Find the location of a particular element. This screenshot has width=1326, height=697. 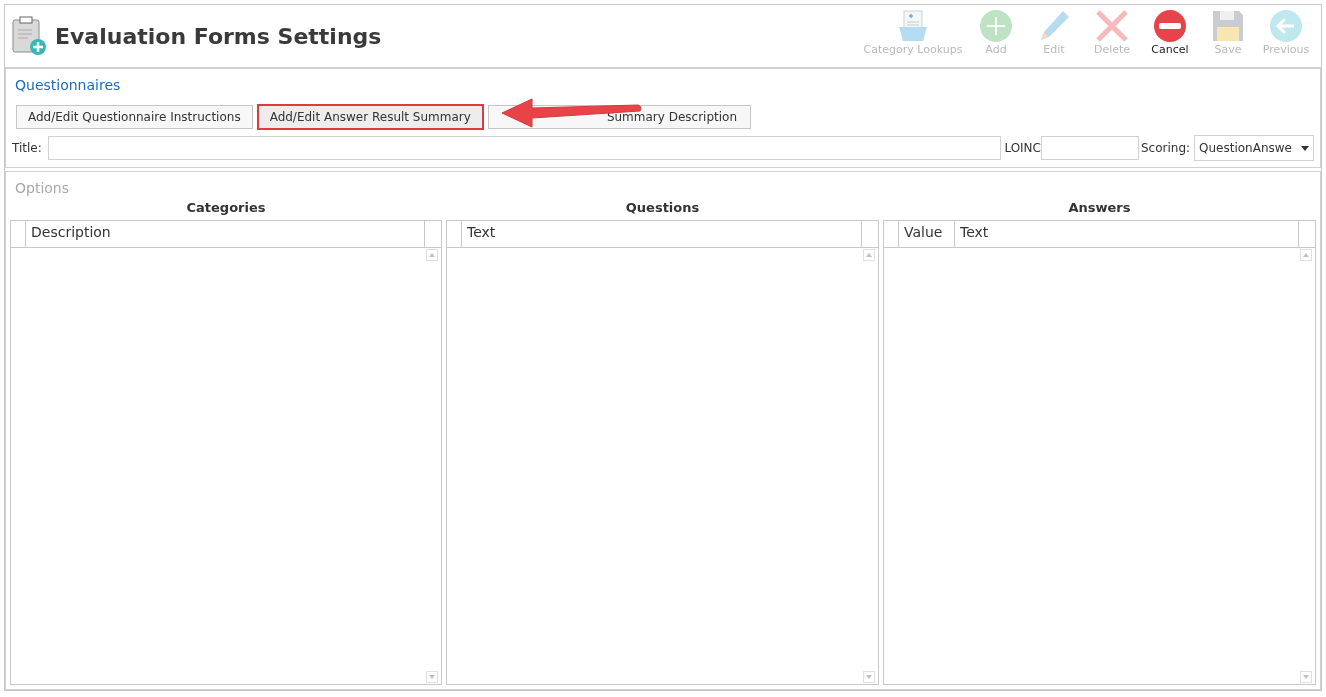

clipboard-add-icon is located at coordinates (29, 36).